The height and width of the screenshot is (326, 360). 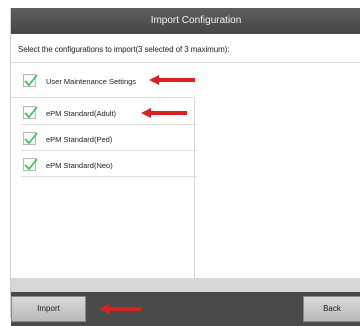 I want to click on option-label: ePM Standard(Neo), so click(x=79, y=165).